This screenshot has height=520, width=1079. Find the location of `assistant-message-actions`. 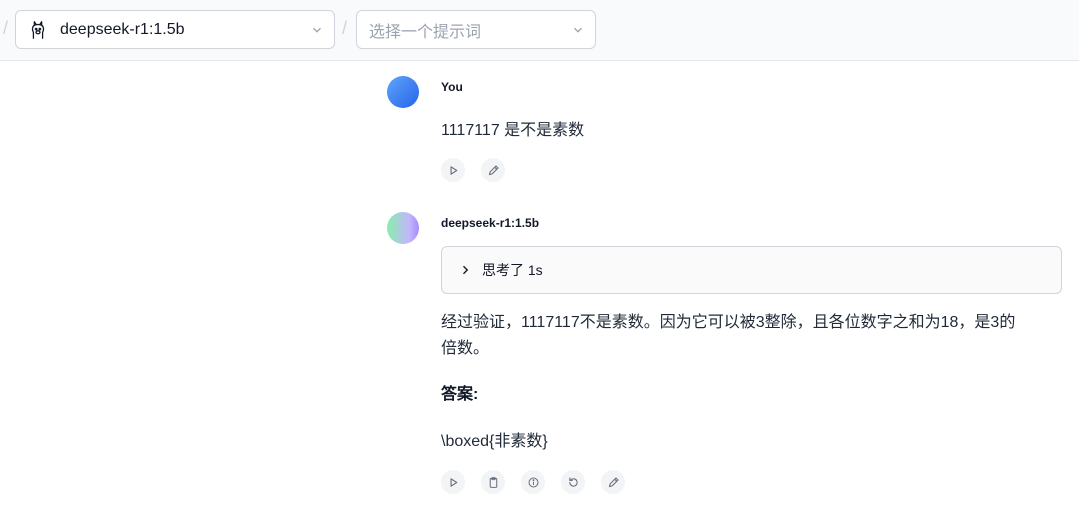

assistant-message-actions is located at coordinates (533, 482).